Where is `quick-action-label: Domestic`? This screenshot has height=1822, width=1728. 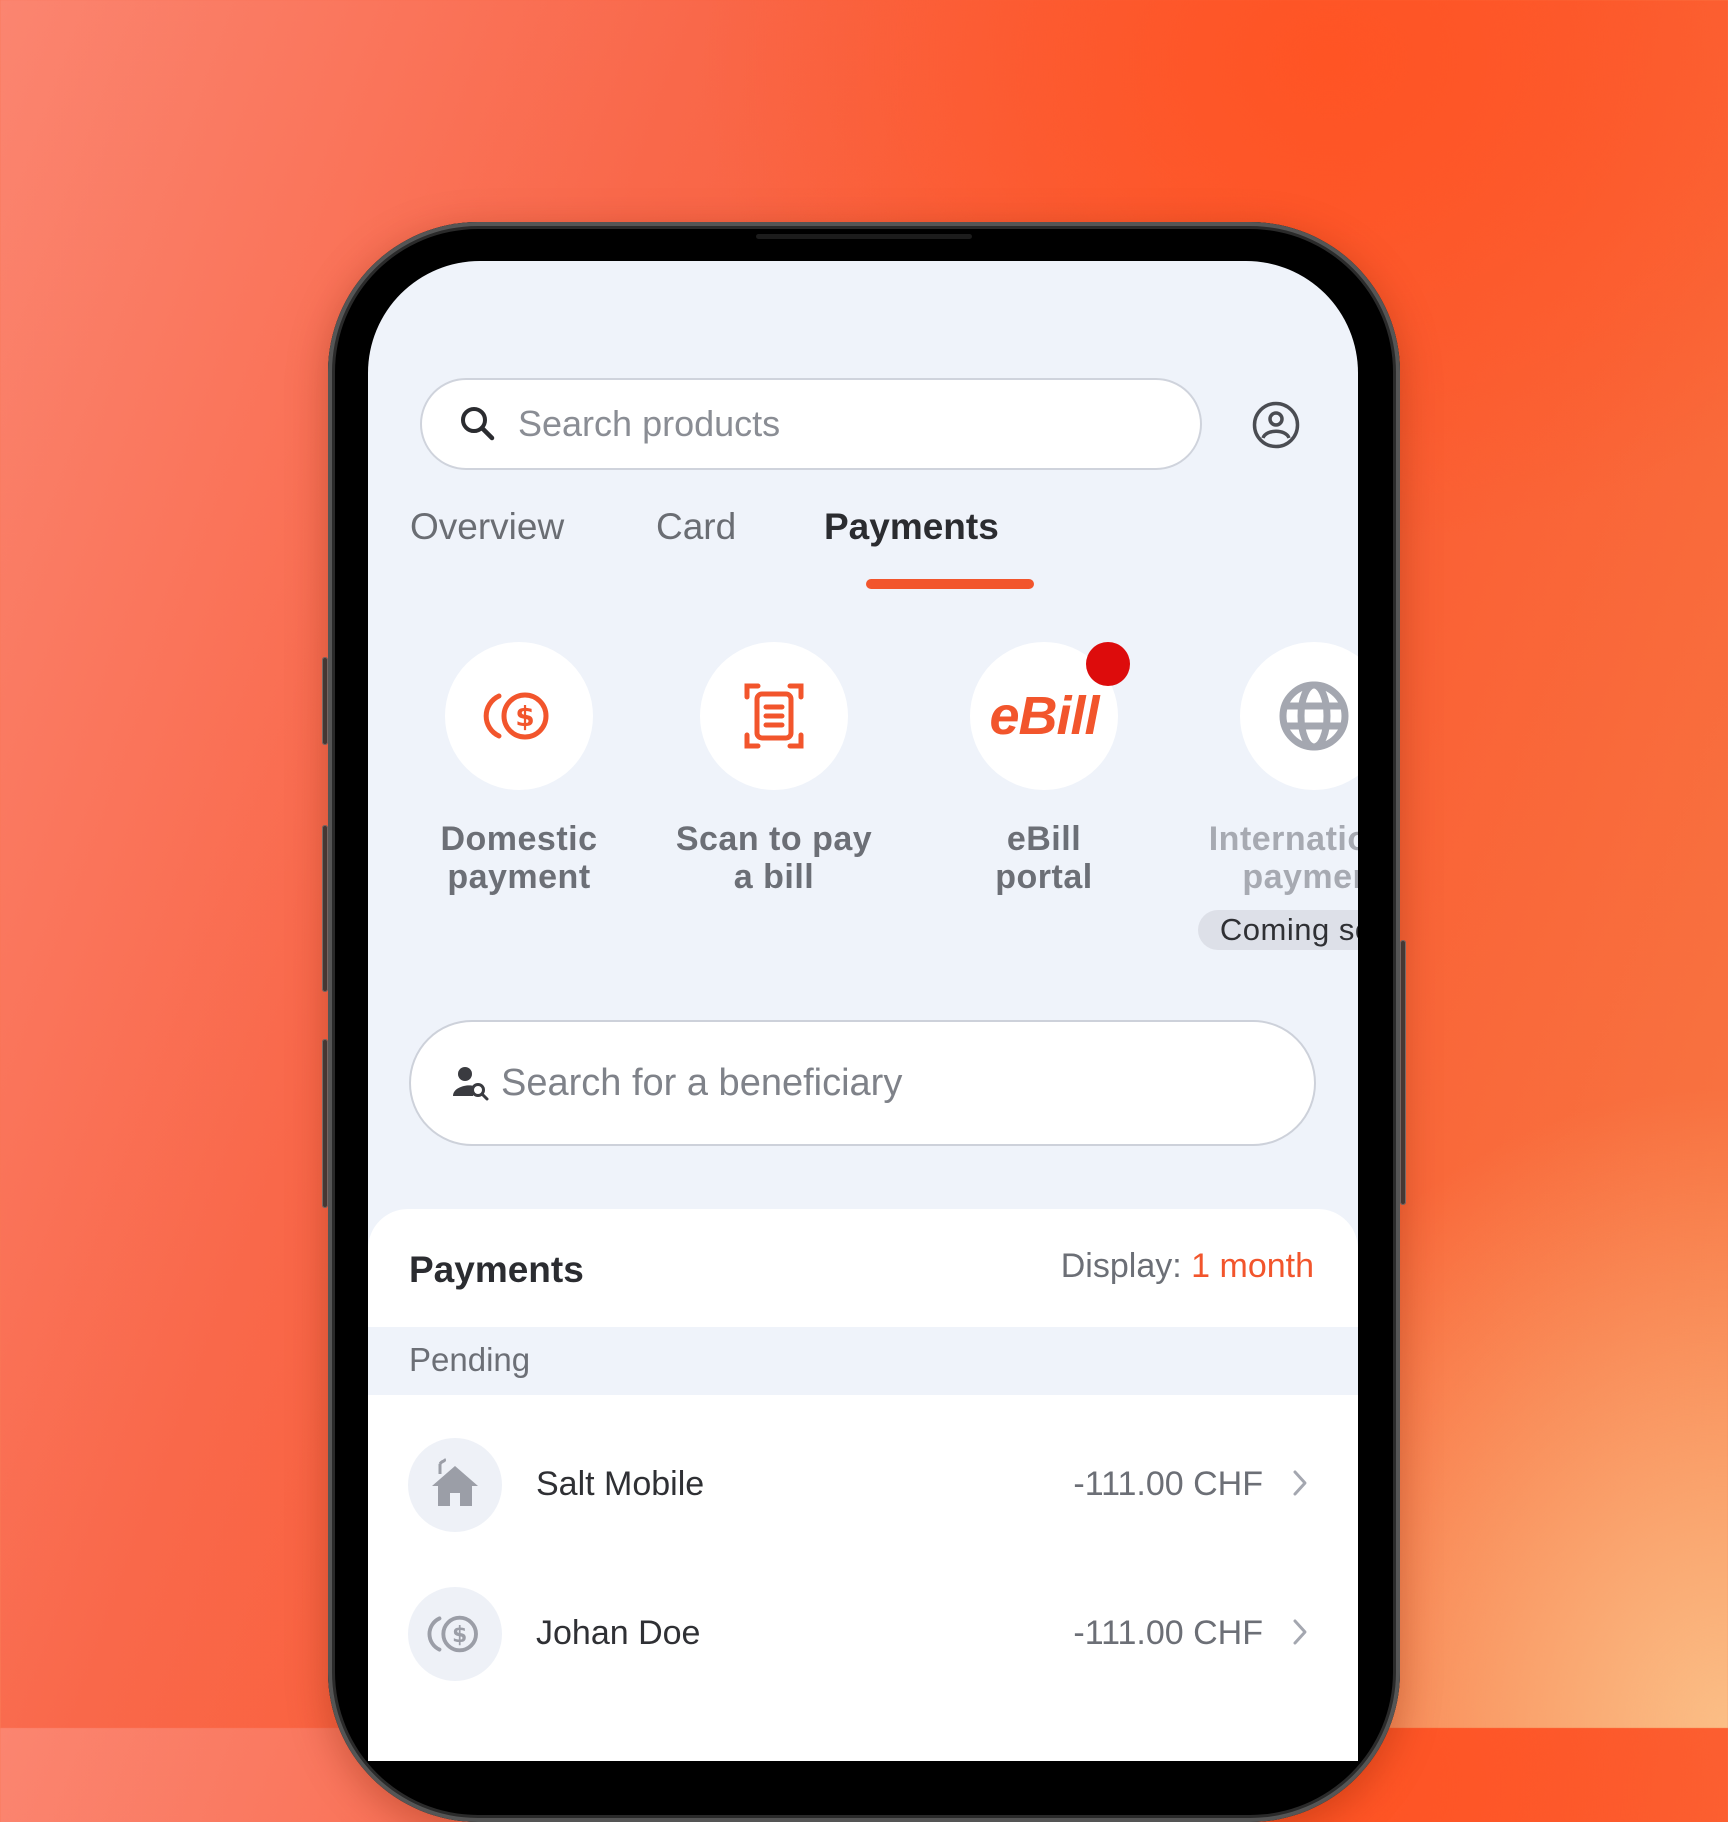
quick-action-label: Domestic is located at coordinates (519, 839).